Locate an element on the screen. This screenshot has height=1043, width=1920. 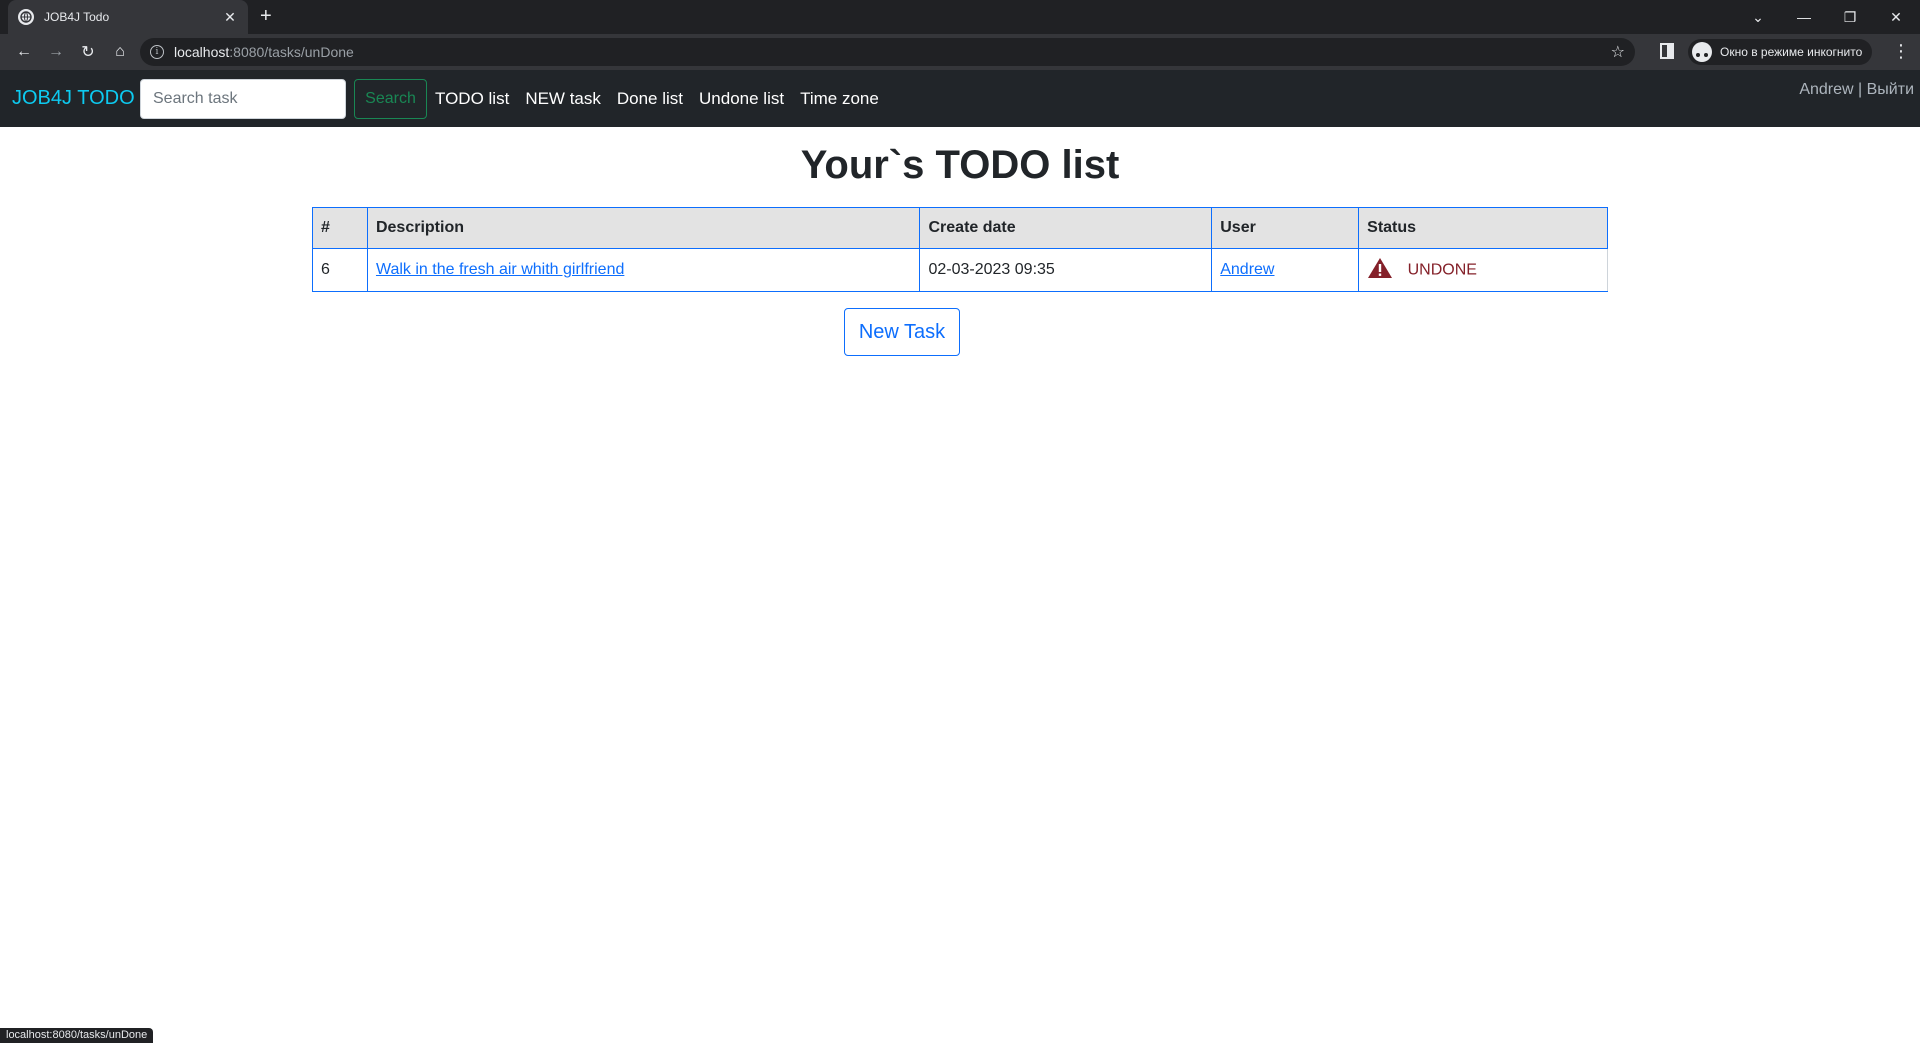
restore-icon: ❐ is located at coordinates (1850, 17).